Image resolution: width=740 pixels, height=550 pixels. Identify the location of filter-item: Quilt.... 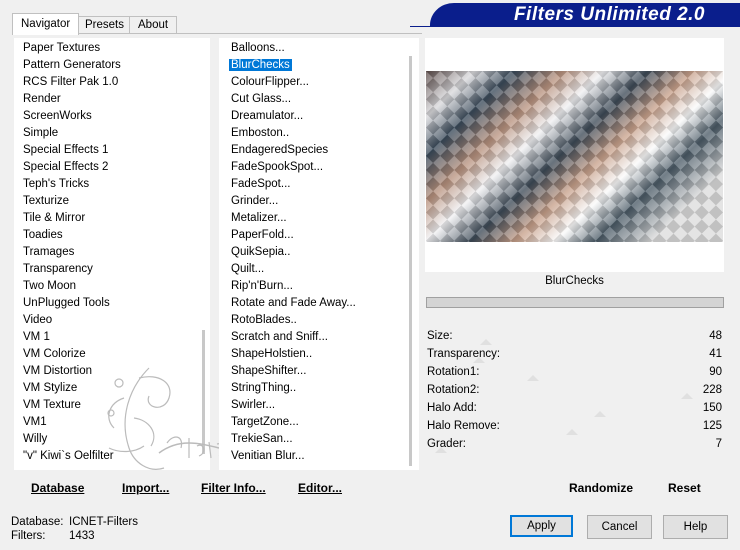
(293, 269).